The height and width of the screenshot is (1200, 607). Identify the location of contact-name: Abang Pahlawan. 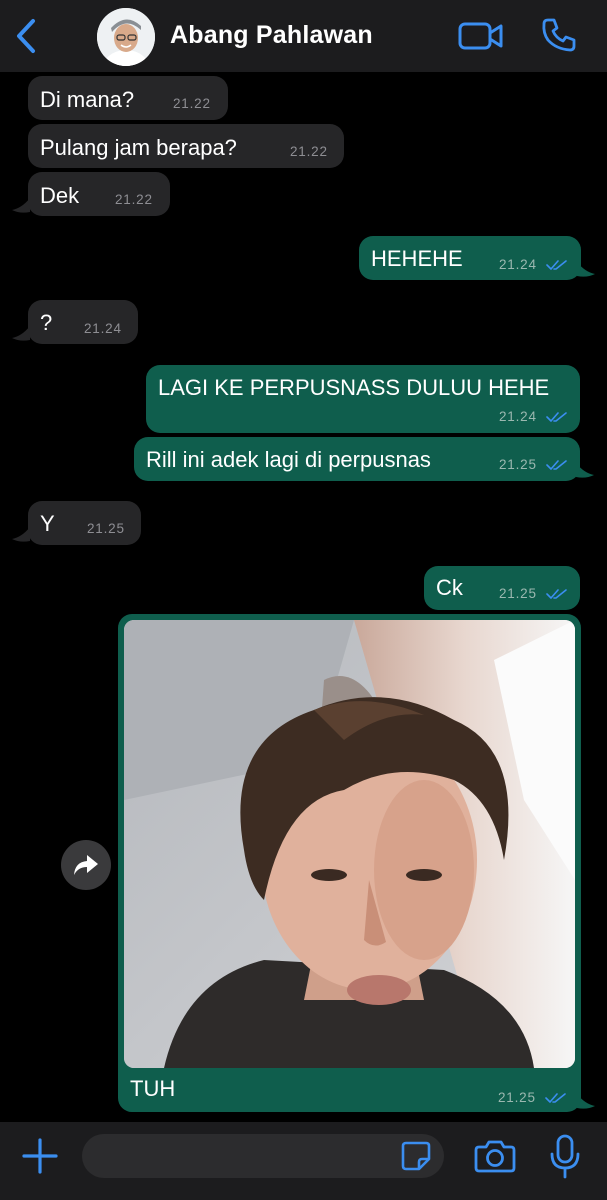
(271, 35).